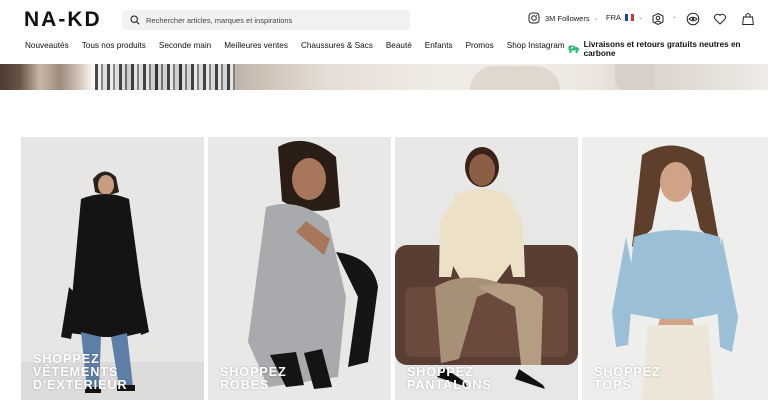  Describe the element at coordinates (135, 20) in the screenshot. I see `search-icon` at that location.